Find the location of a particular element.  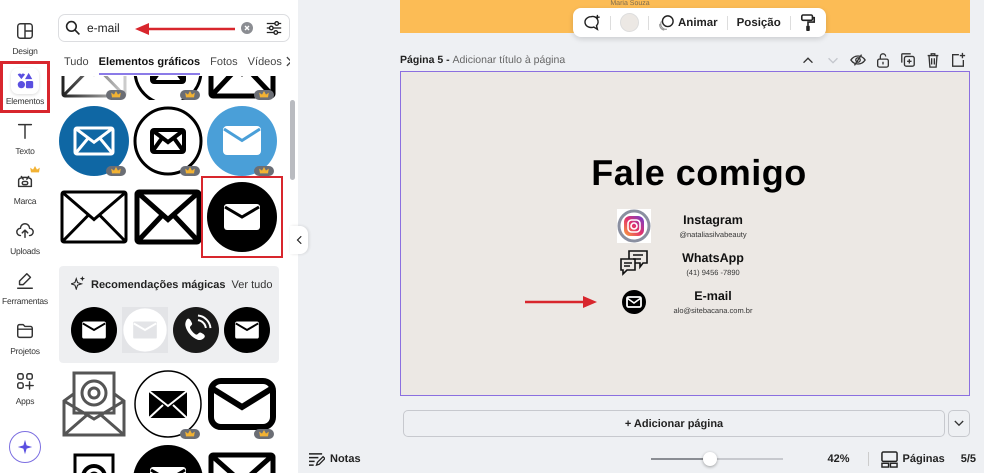

tab: Fotos is located at coordinates (224, 65).